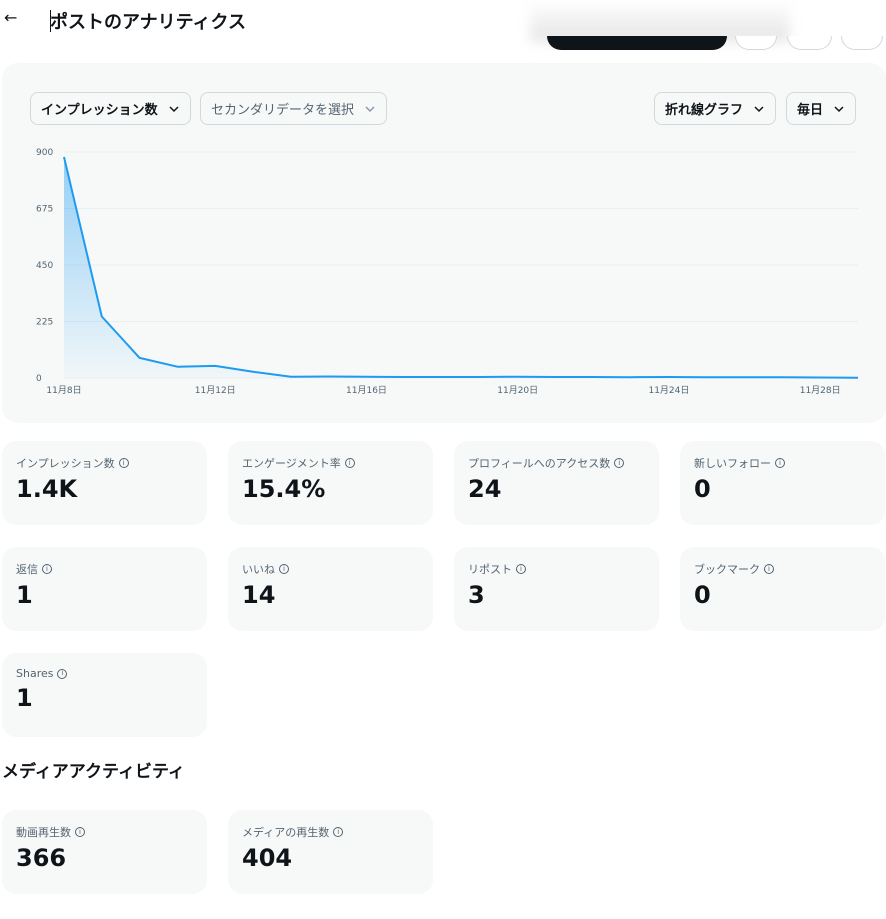  What do you see at coordinates (35, 673) in the screenshot?
I see `stat-label: Shares` at bounding box center [35, 673].